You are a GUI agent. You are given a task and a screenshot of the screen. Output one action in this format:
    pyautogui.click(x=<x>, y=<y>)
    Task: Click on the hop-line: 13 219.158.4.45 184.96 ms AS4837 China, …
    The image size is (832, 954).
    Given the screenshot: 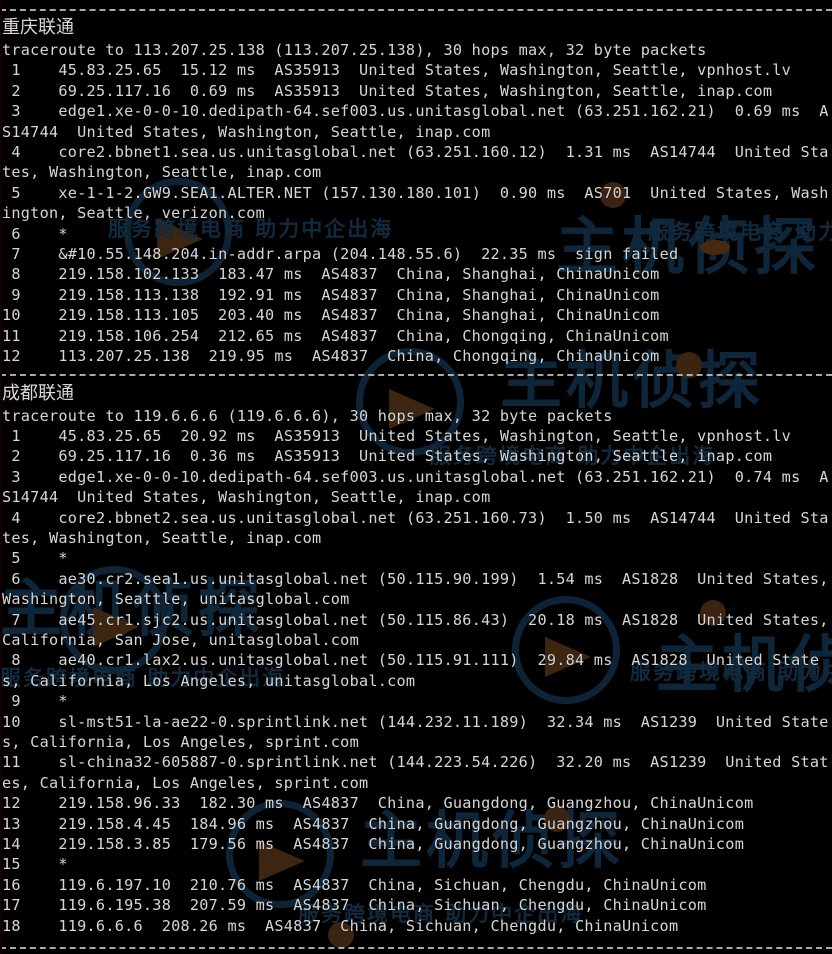 What is the action you would take?
    pyautogui.click(x=373, y=823)
    